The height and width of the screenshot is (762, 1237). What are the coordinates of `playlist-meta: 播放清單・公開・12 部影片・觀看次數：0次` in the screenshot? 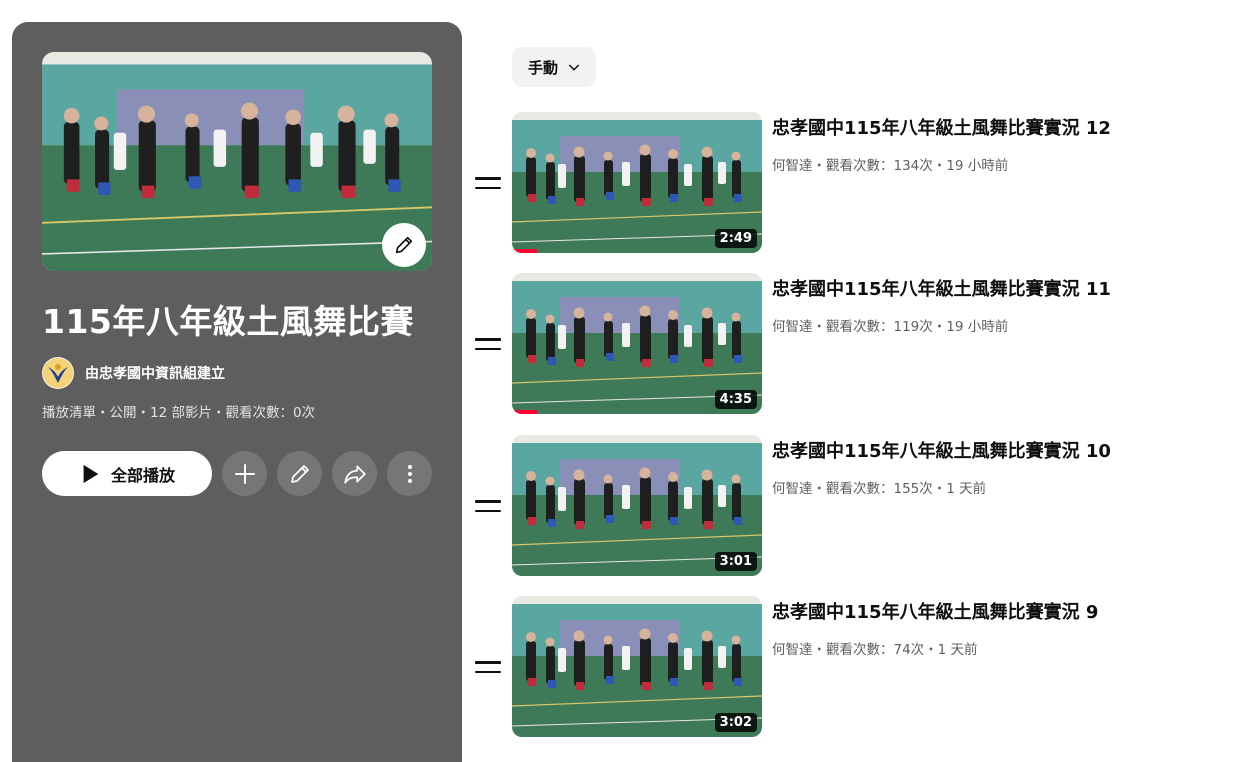 It's located at (179, 413).